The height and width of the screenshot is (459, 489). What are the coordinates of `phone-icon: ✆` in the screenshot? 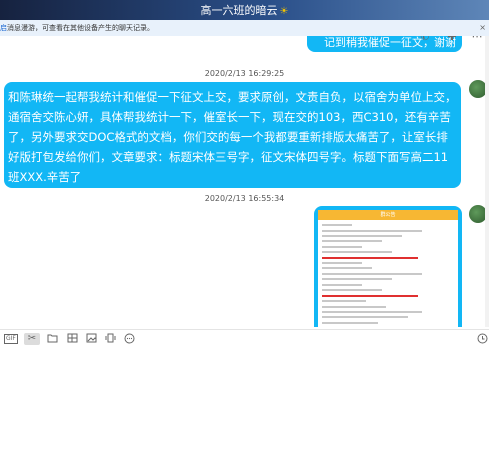 It's located at (425, 40).